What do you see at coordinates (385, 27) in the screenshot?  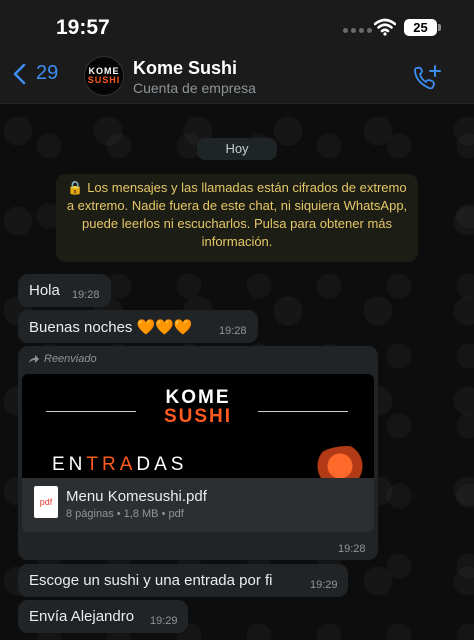 I see `wifi-icon` at bounding box center [385, 27].